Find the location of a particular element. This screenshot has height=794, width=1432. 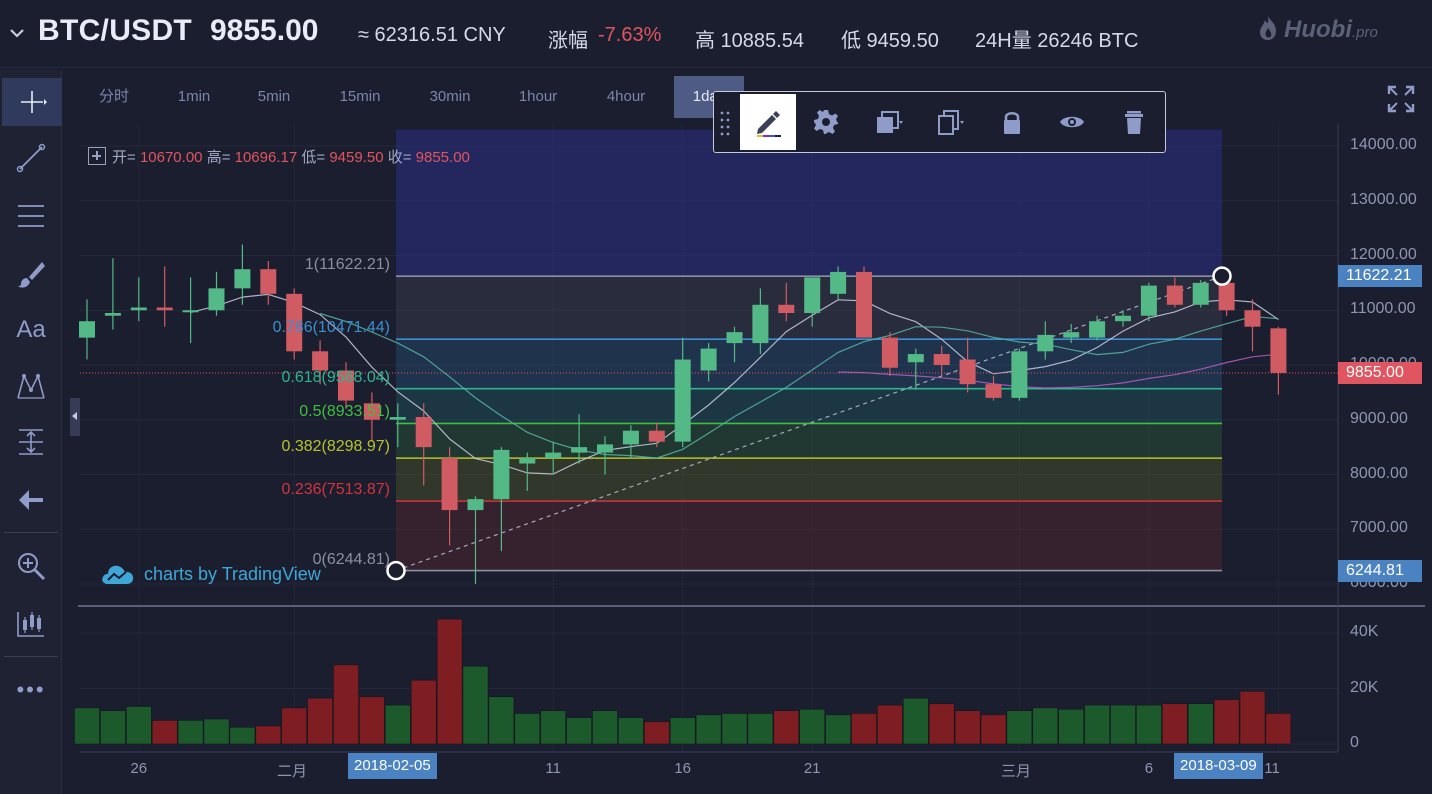

price-axis-tick: 12000.00 is located at coordinates (1383, 254).